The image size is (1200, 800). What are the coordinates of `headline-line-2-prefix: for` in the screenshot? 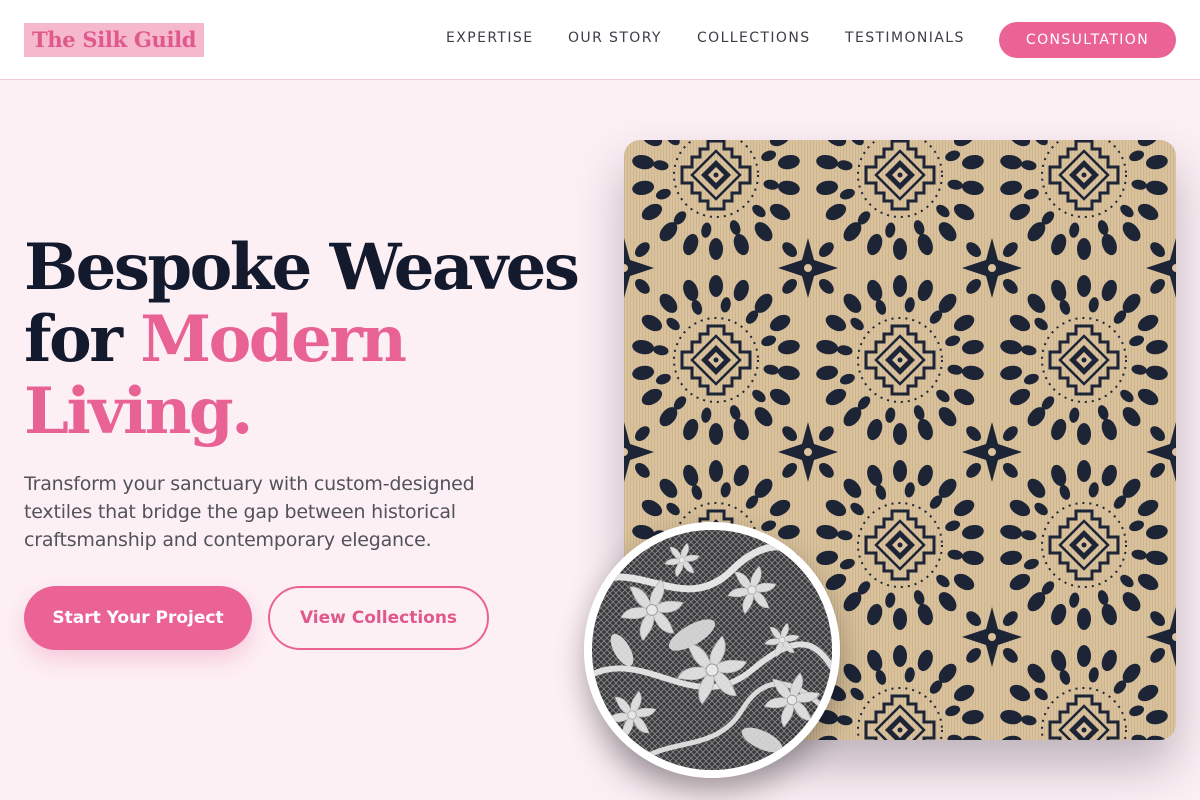 It's located at (82, 339).